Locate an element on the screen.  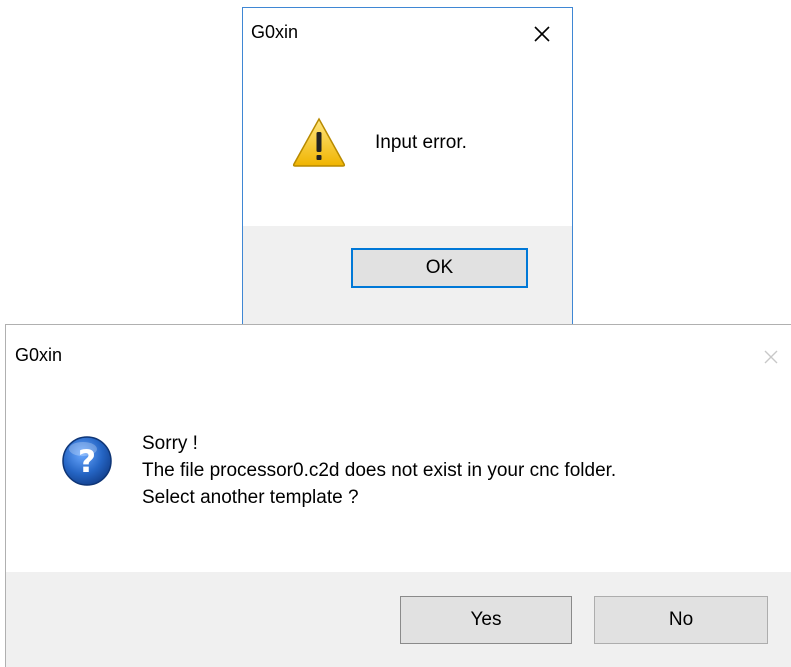
no-button-label: No is located at coordinates (681, 619).